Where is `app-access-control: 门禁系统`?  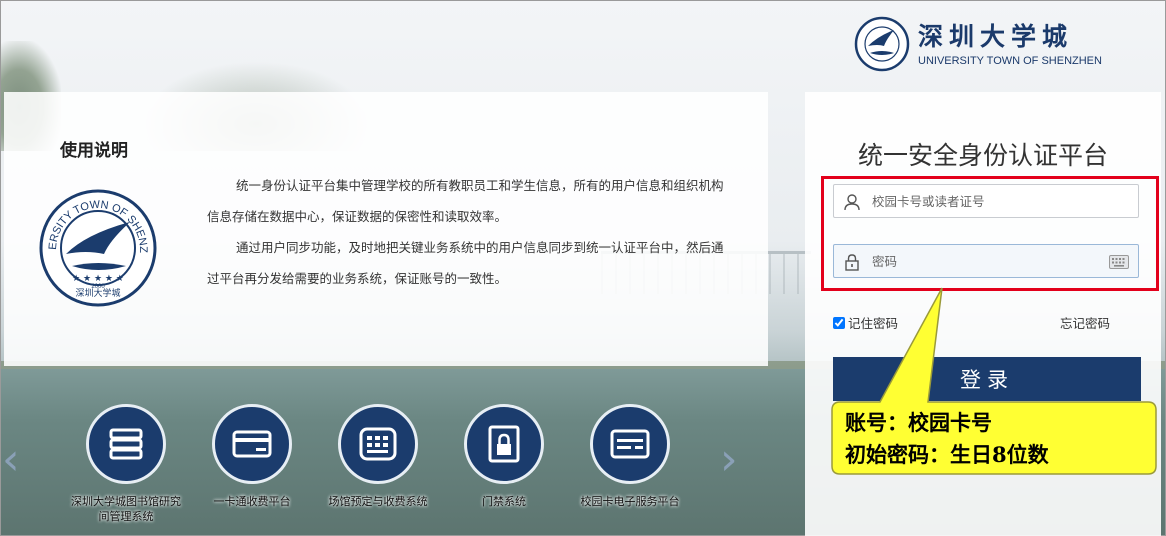
app-access-control: 门禁系统 is located at coordinates (504, 456).